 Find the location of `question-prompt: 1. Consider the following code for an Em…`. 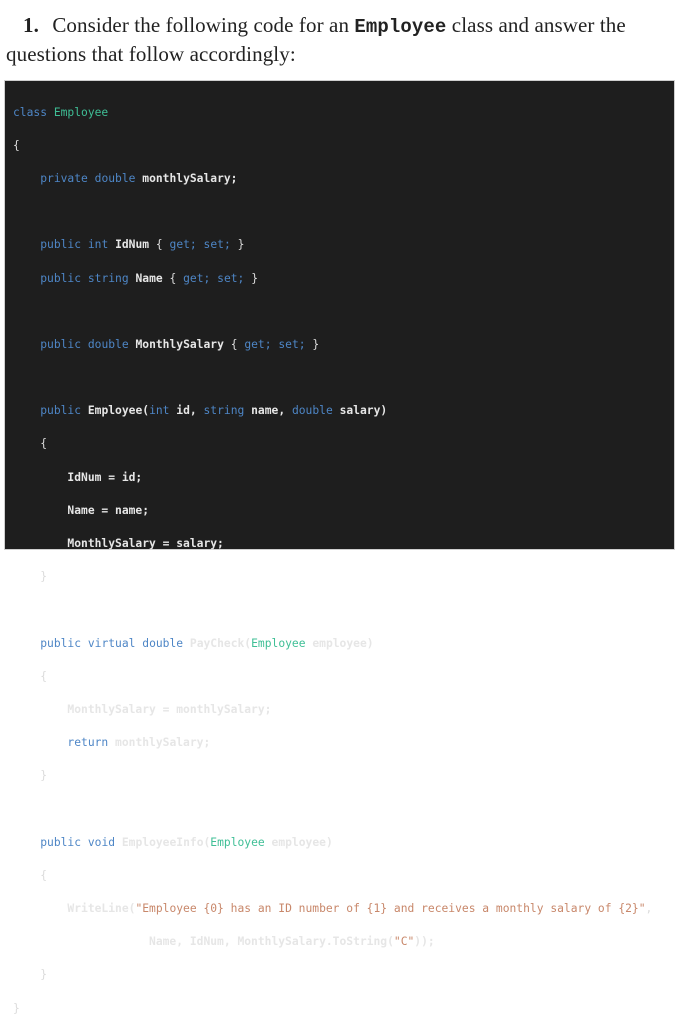

question-prompt: 1. Consider the following code for an Em… is located at coordinates (346, 40).